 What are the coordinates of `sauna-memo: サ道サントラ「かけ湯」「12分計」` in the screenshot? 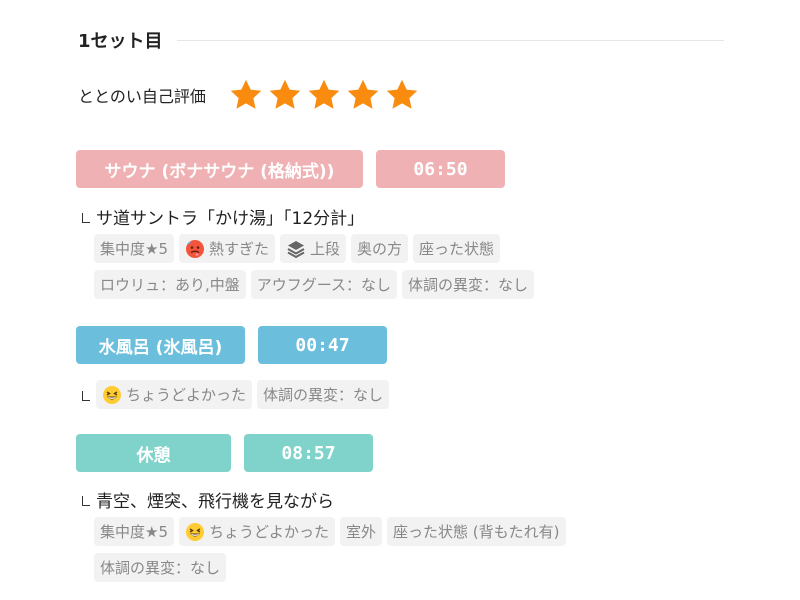 It's located at (223, 216).